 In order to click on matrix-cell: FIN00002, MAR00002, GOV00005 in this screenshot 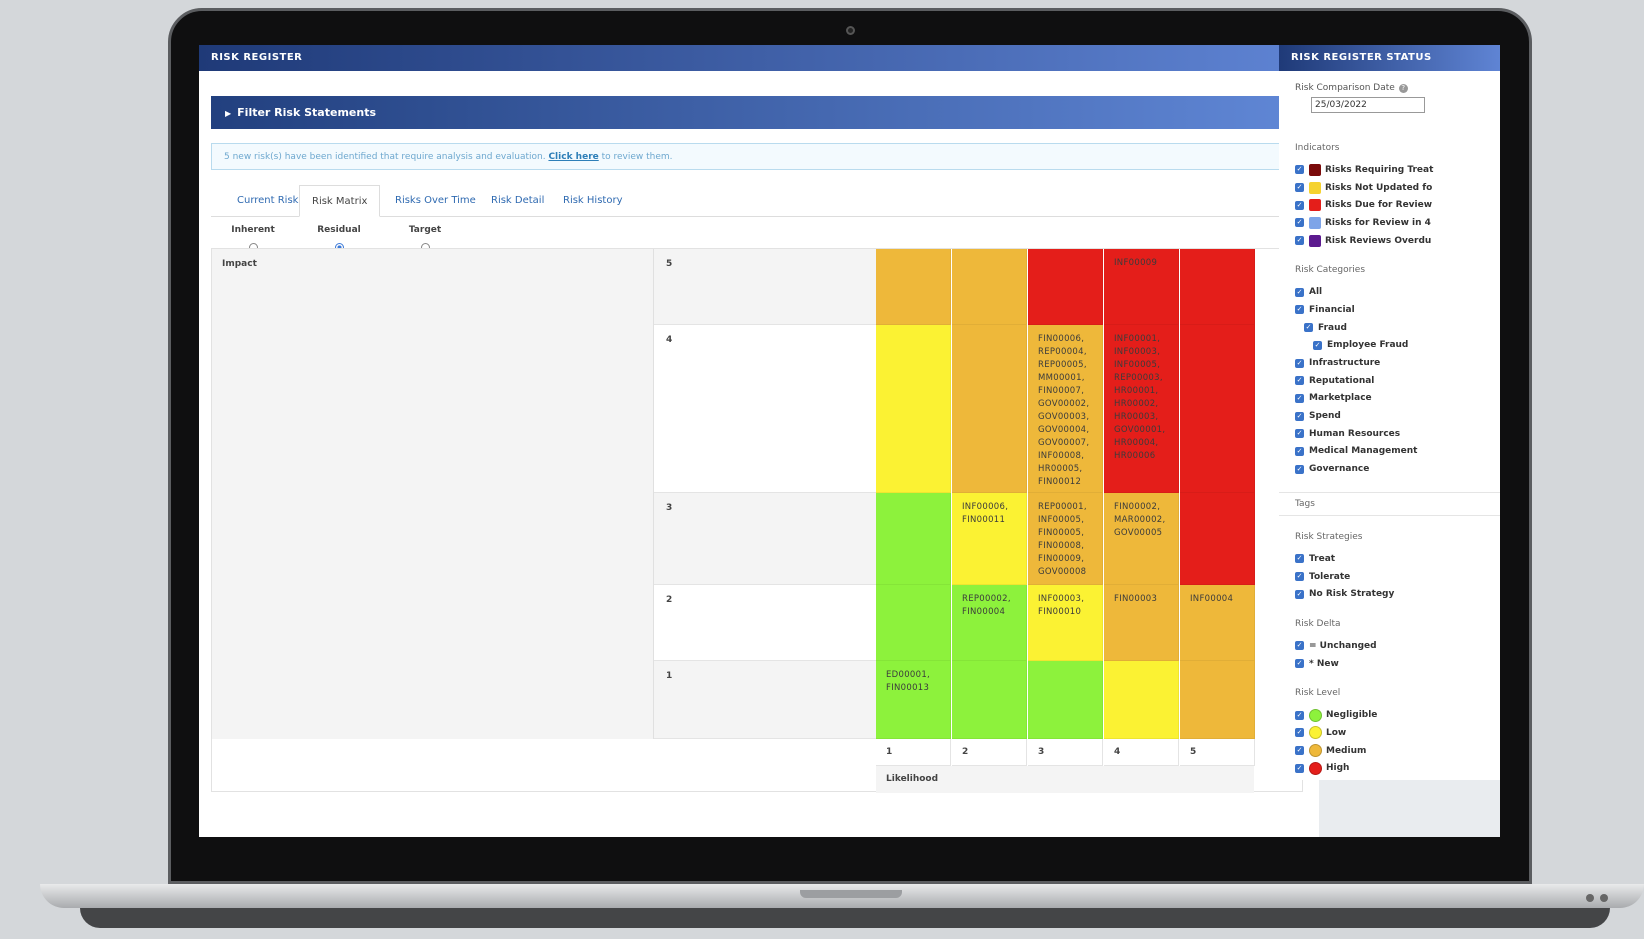, I will do `click(1141, 539)`.